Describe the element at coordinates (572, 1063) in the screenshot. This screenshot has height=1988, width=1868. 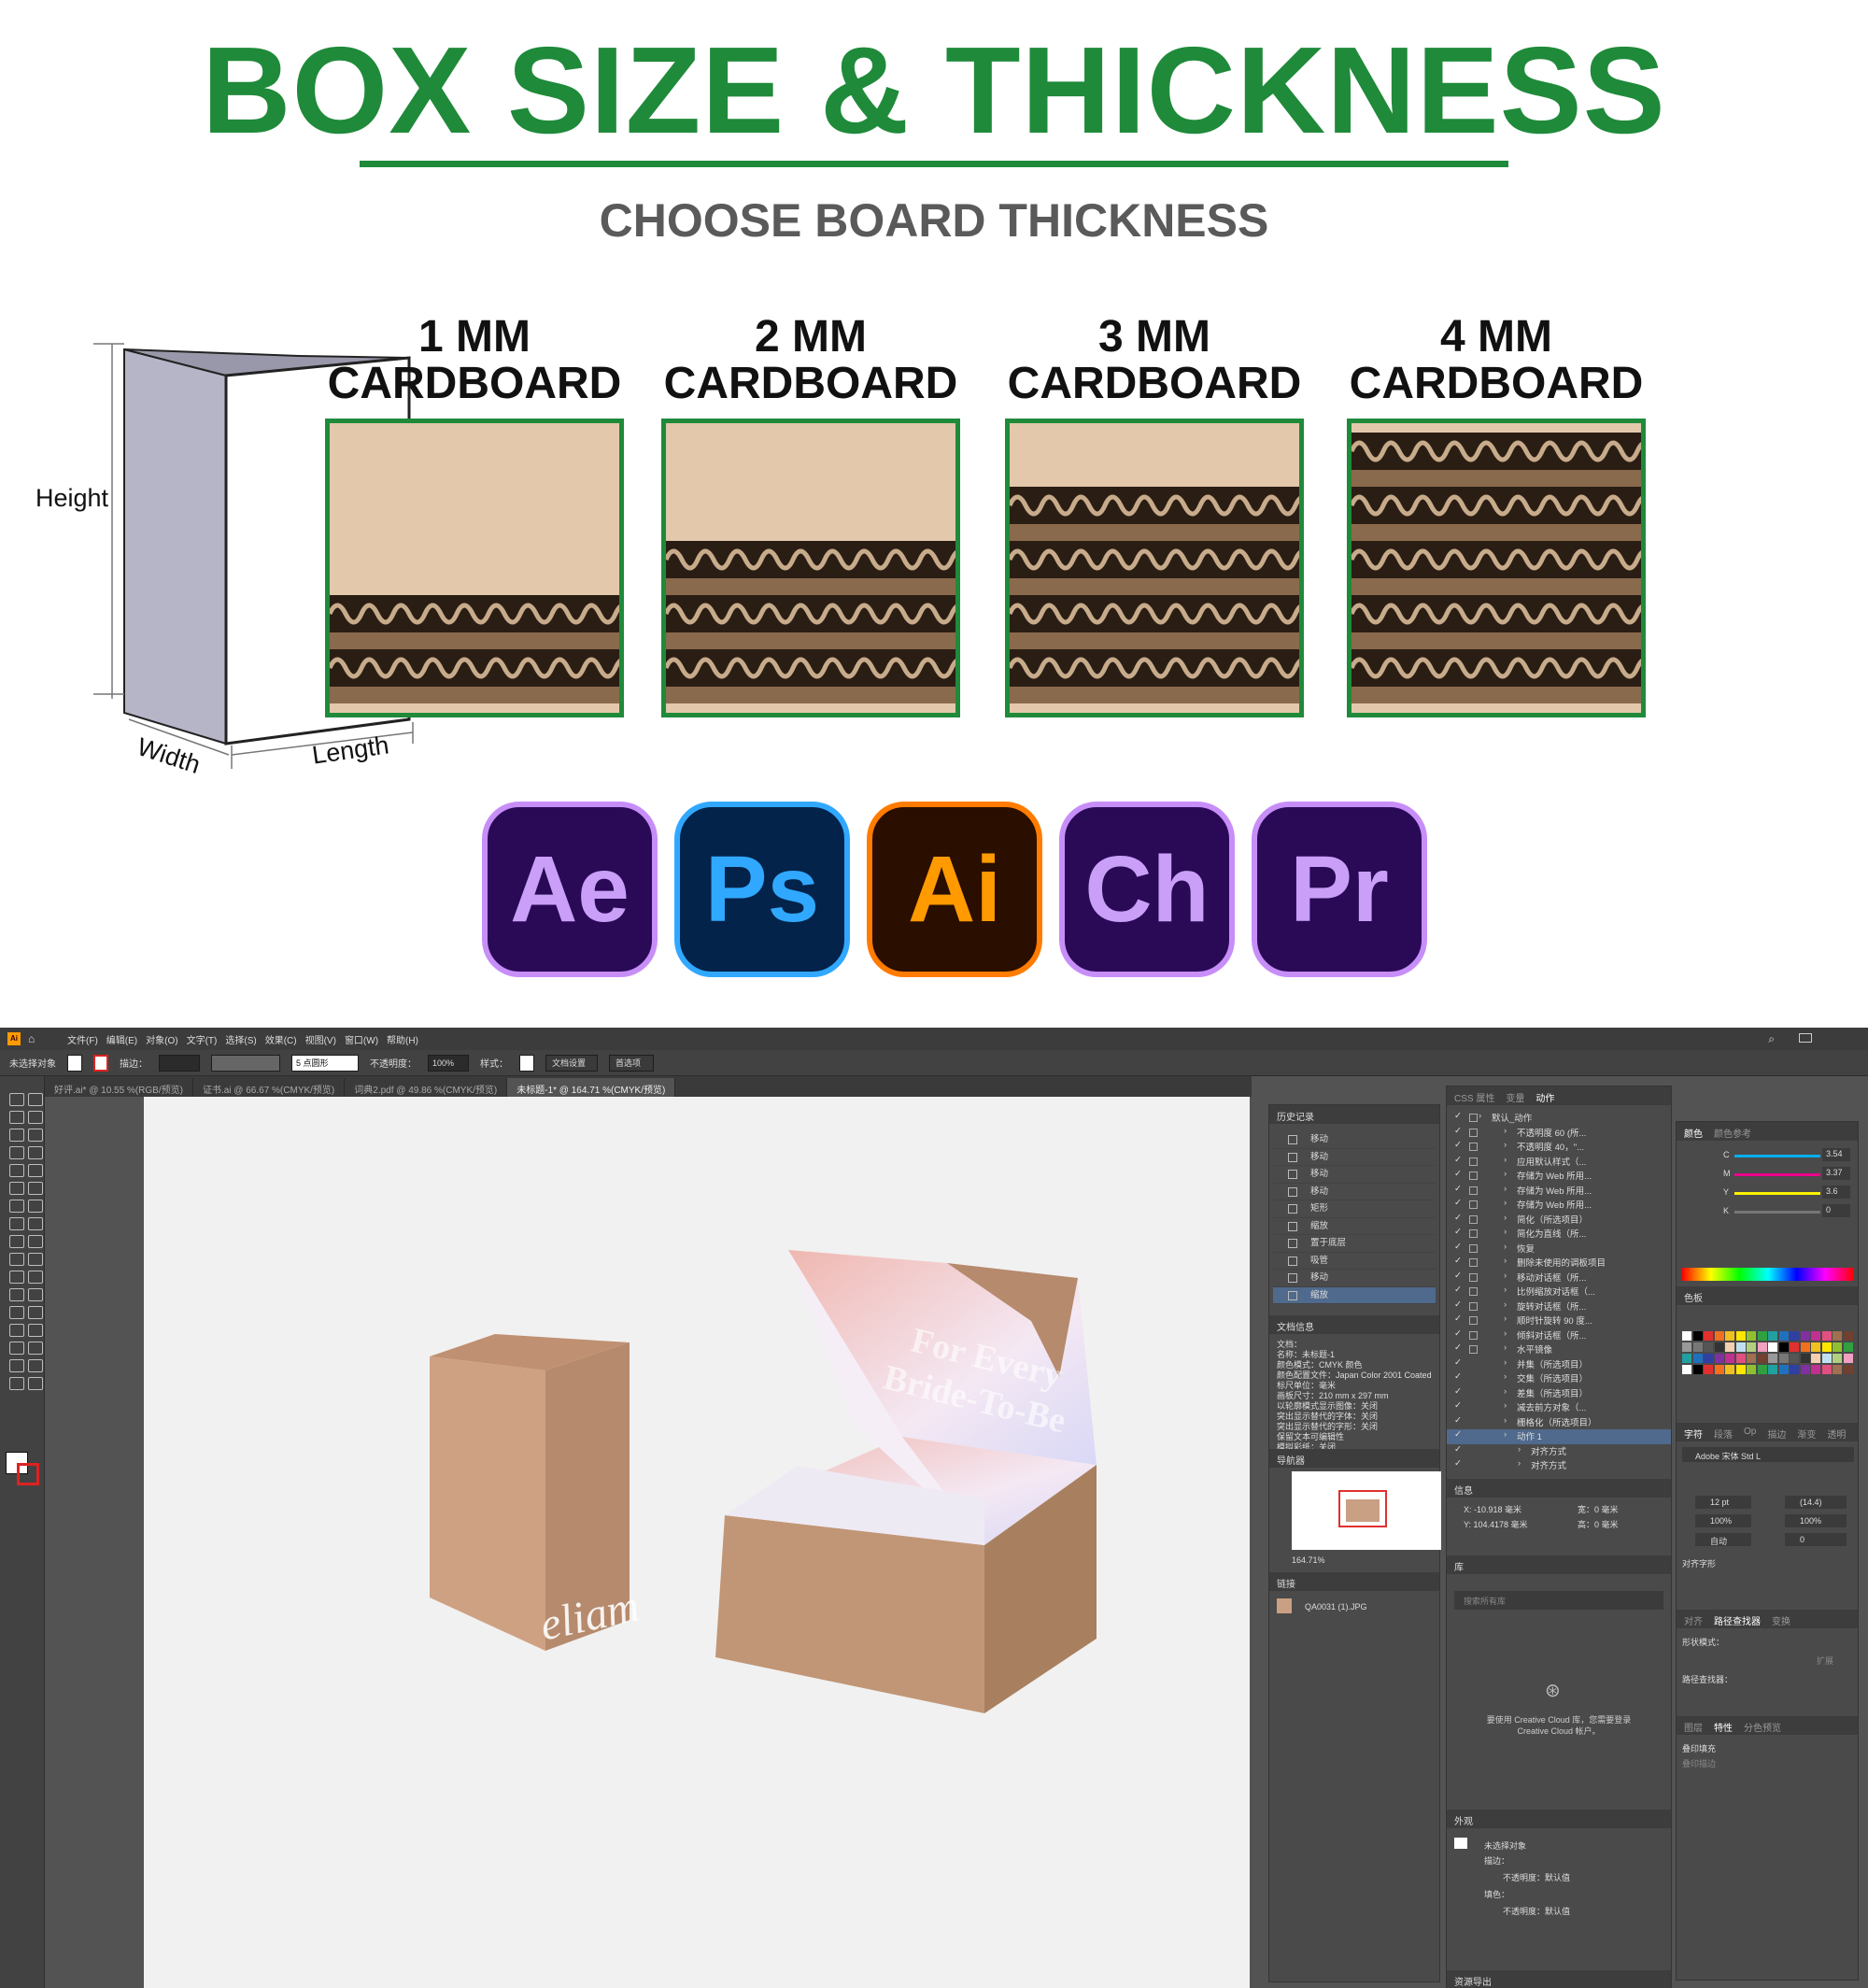
I see `document-setup-button: 文档设置` at that location.